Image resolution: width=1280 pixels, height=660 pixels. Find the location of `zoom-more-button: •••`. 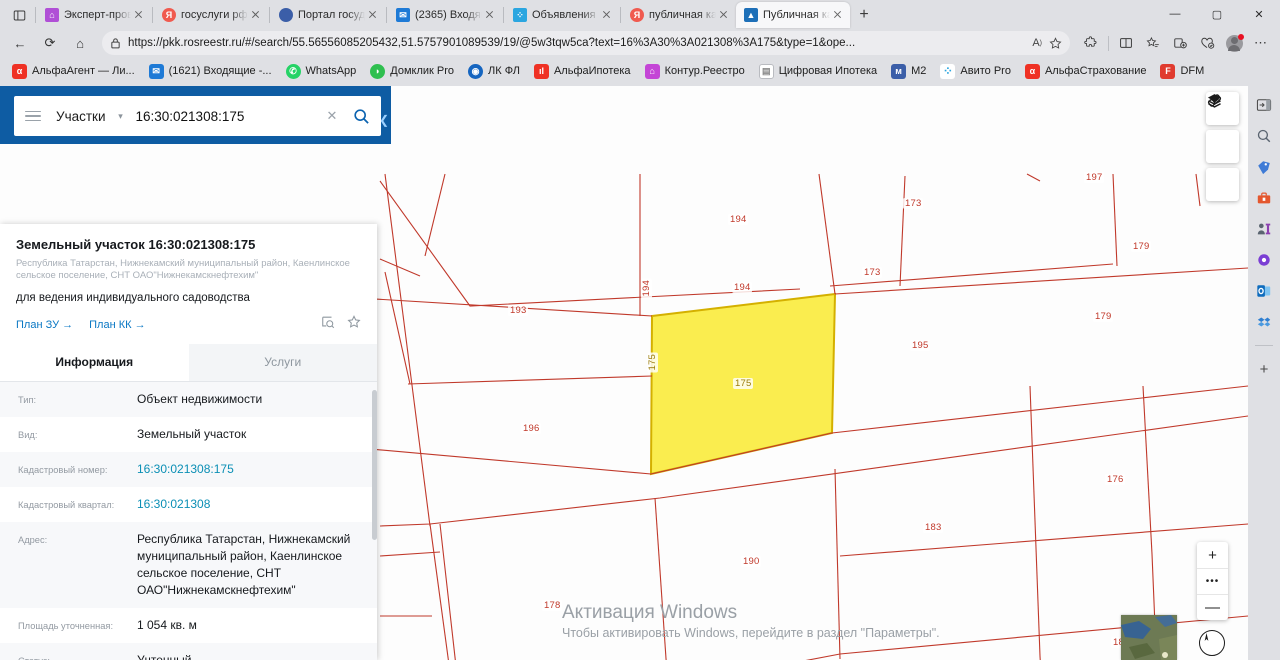

zoom-more-button: ••• is located at coordinates (1212, 581).